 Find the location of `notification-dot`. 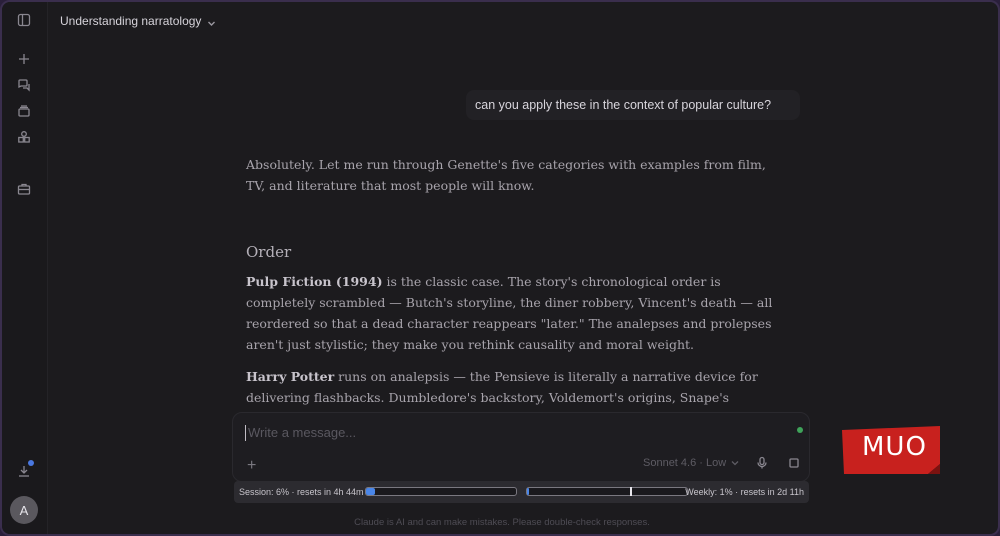

notification-dot is located at coordinates (31, 463).